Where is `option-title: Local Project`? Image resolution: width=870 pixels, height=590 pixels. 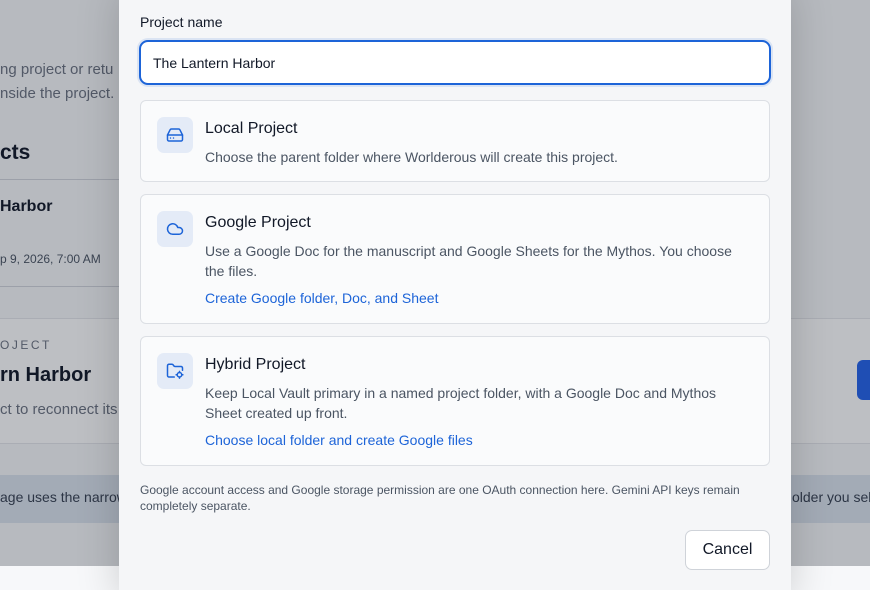
option-title: Local Project is located at coordinates (251, 128).